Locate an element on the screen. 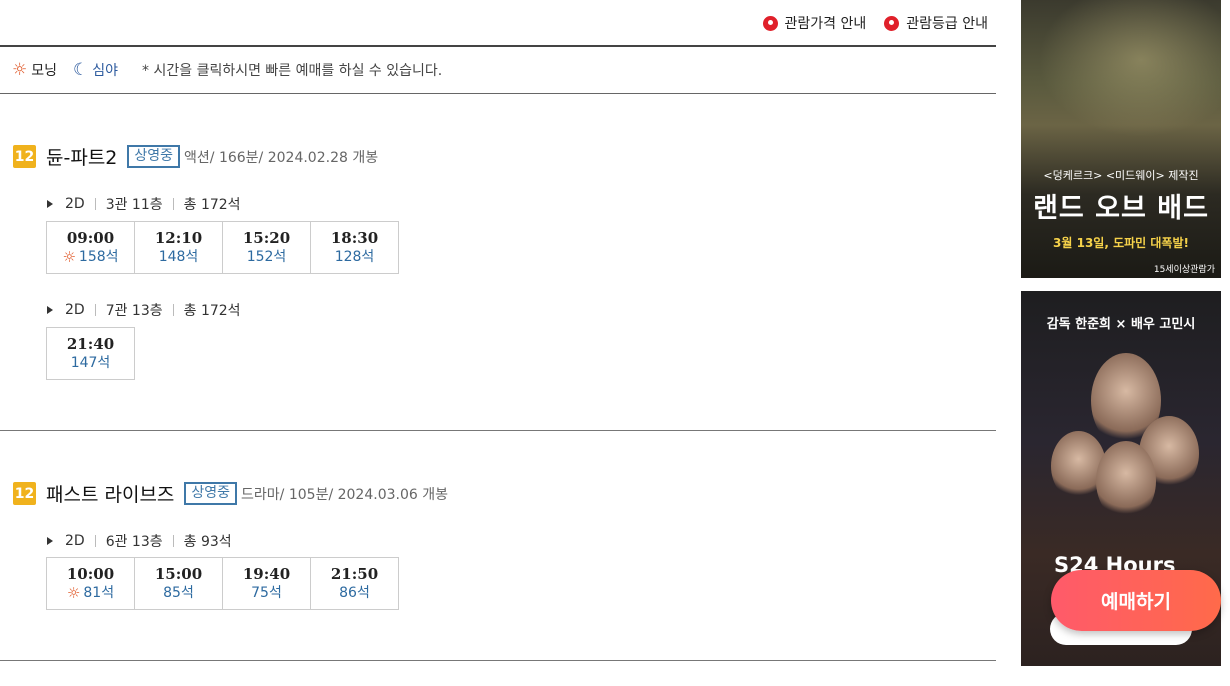 Image resolution: width=1230 pixels, height=686 pixels. showtime-button: 18:30 128석 is located at coordinates (354, 247).